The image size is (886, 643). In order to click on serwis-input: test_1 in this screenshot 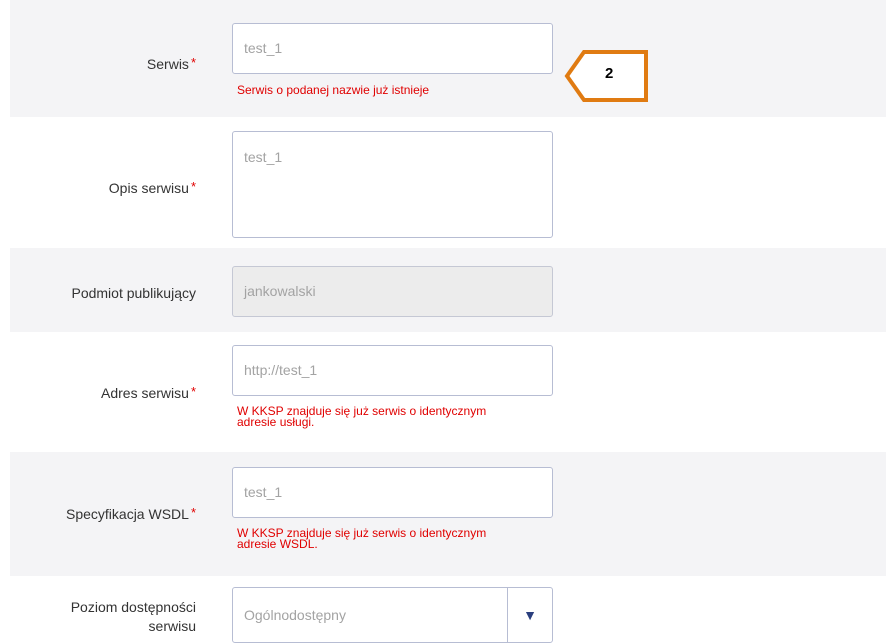, I will do `click(392, 48)`.